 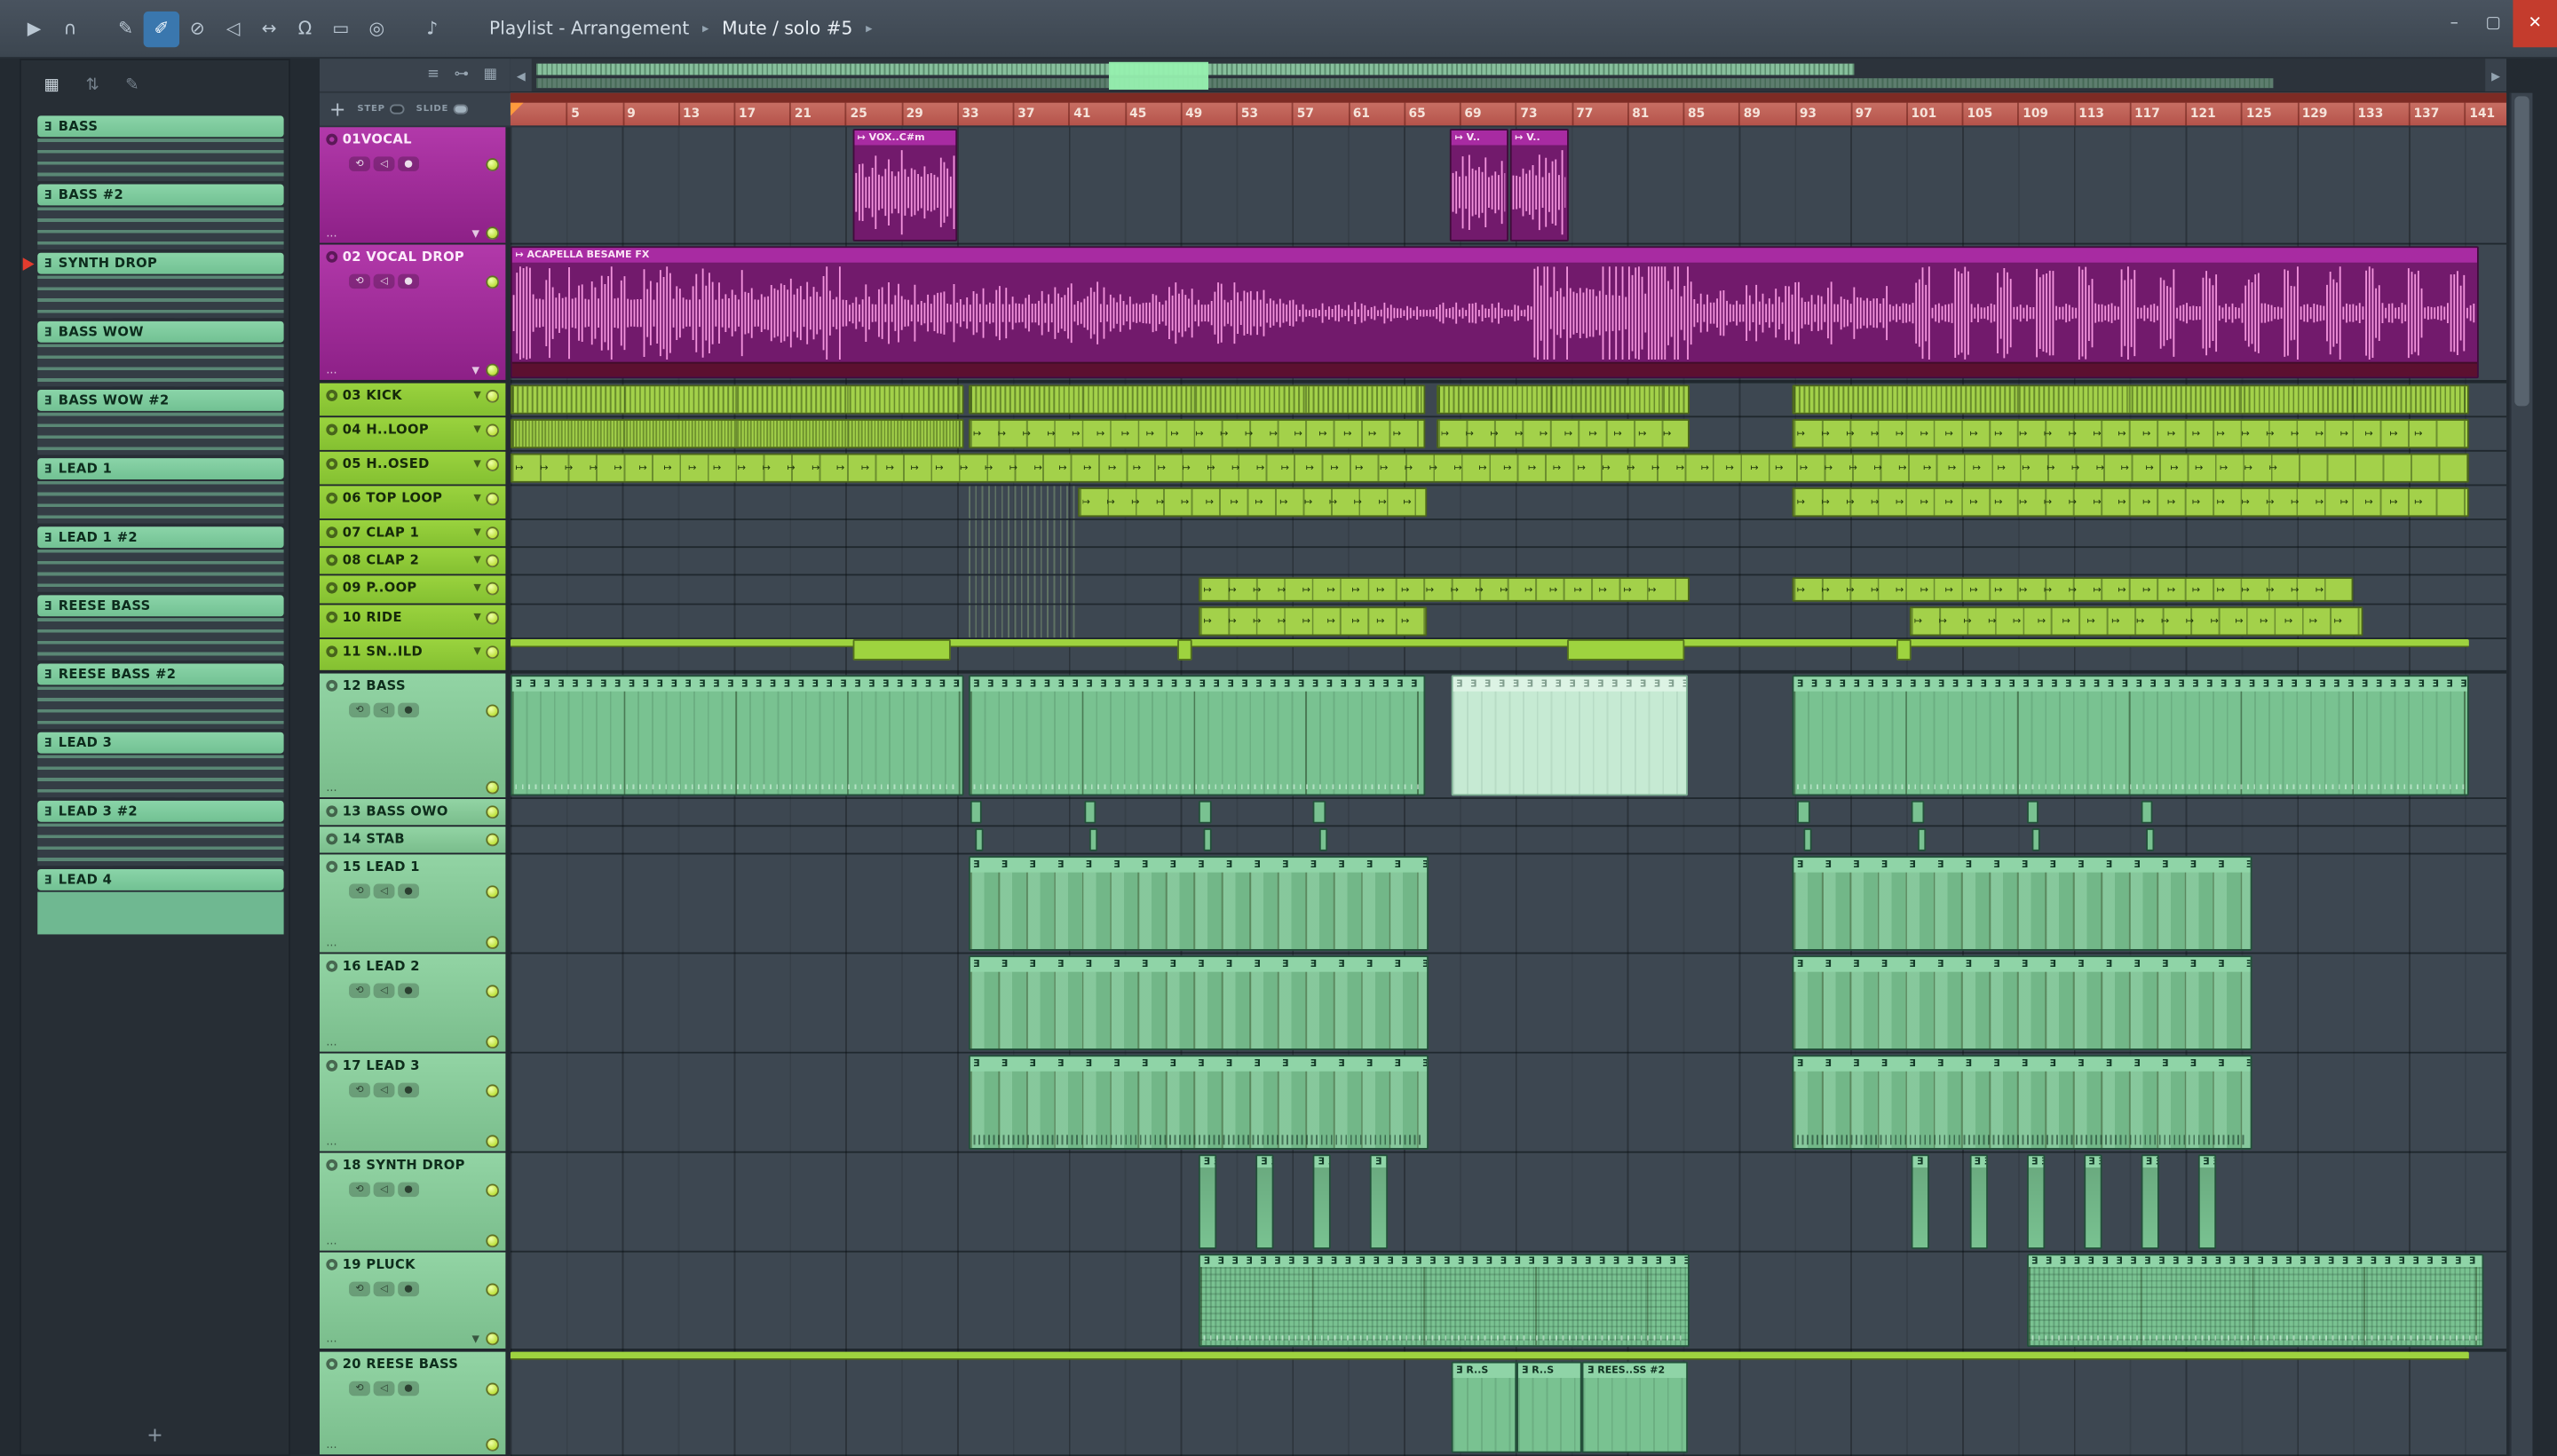 I want to click on track-header-08: 08 CLAP 2 ▼, so click(x=412, y=562).